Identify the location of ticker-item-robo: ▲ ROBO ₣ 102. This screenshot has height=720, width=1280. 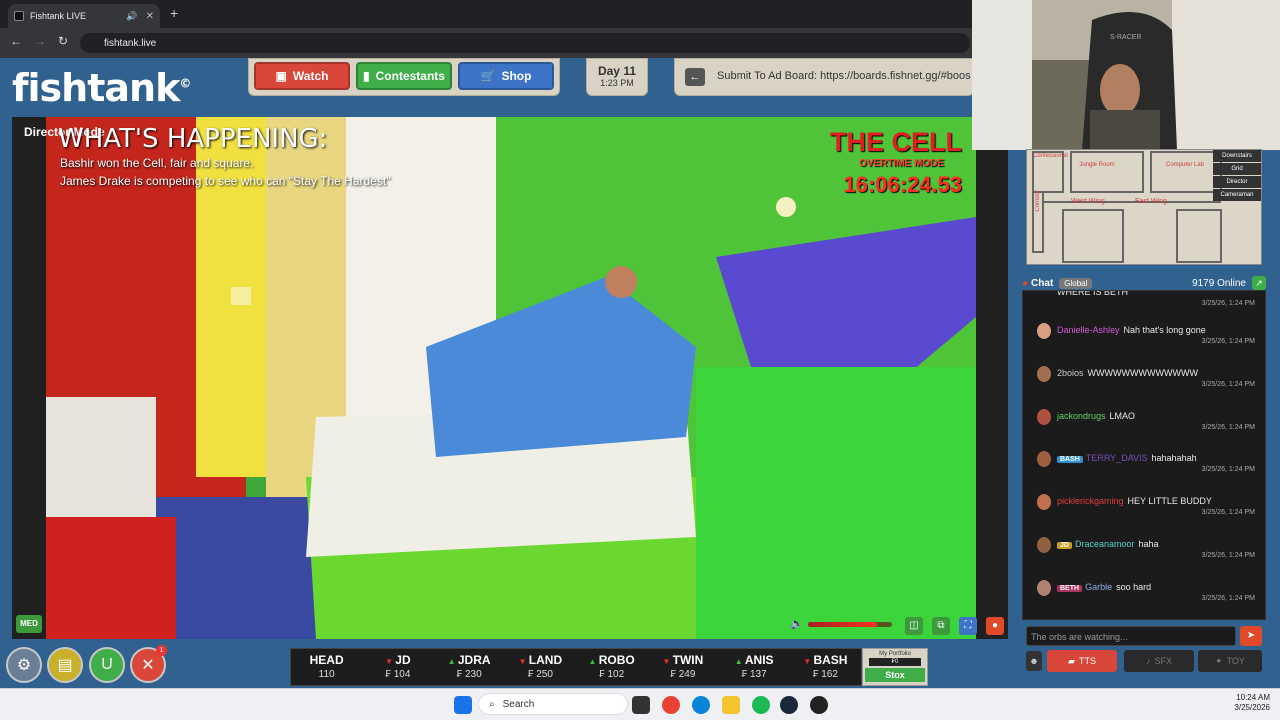
(611, 667).